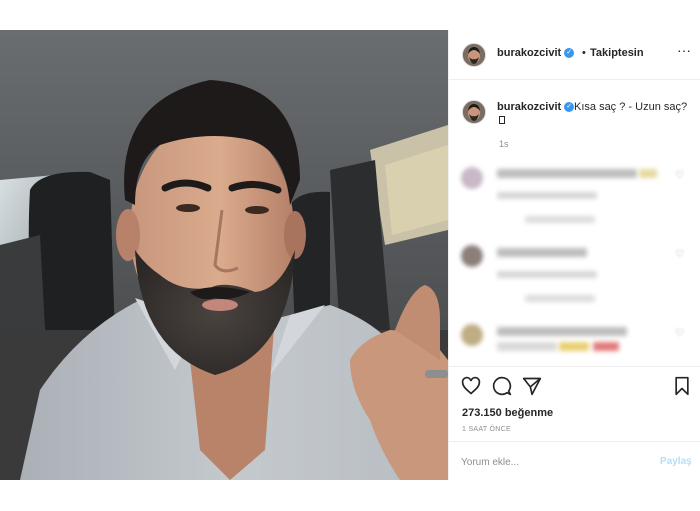  Describe the element at coordinates (676, 461) in the screenshot. I see `post-comment-button: Paylaş` at that location.